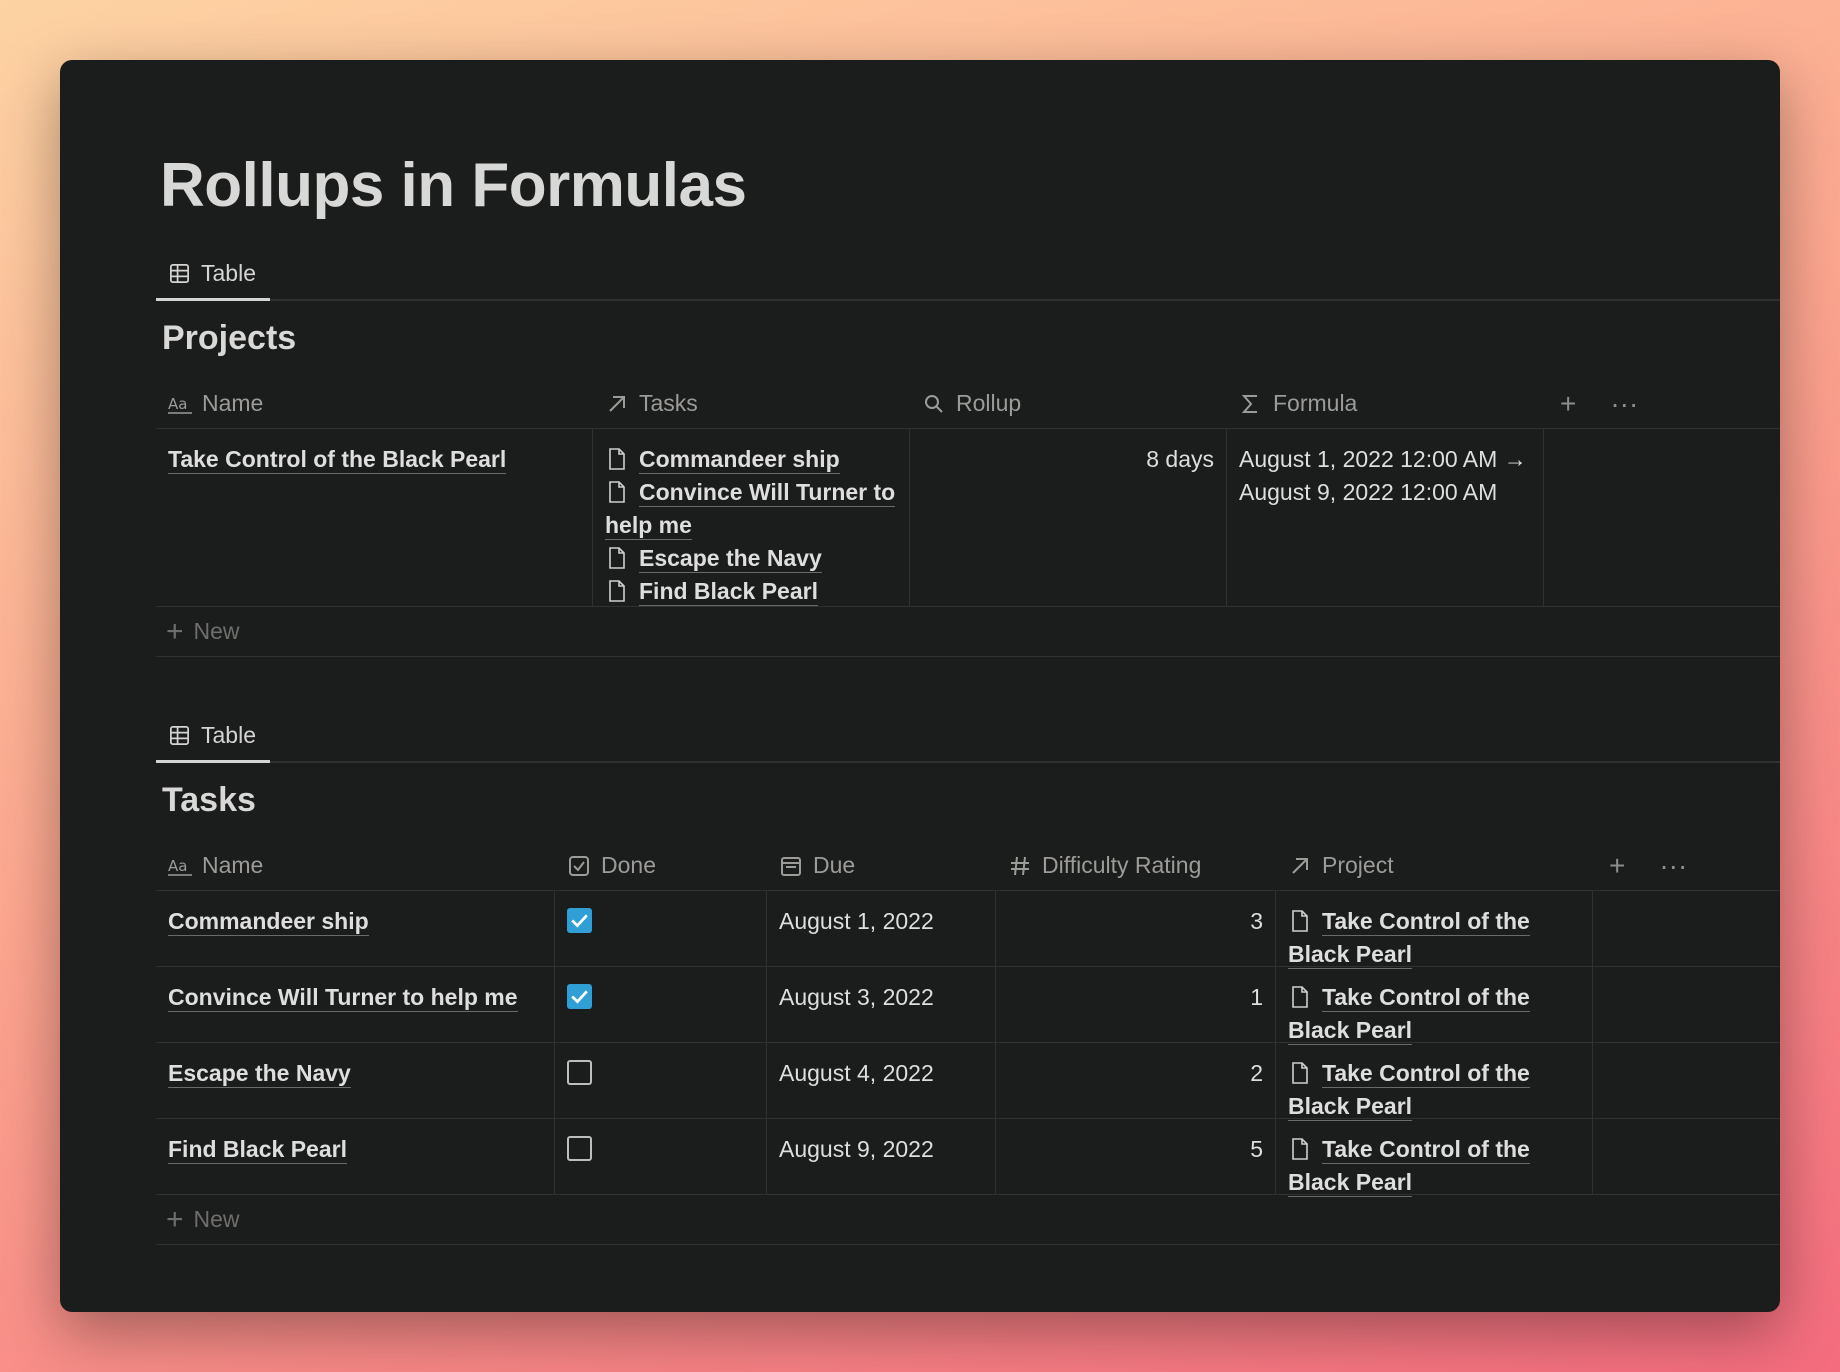 The image size is (1840, 1372). Describe the element at coordinates (661, 865) in the screenshot. I see `column-header-done: Done` at that location.